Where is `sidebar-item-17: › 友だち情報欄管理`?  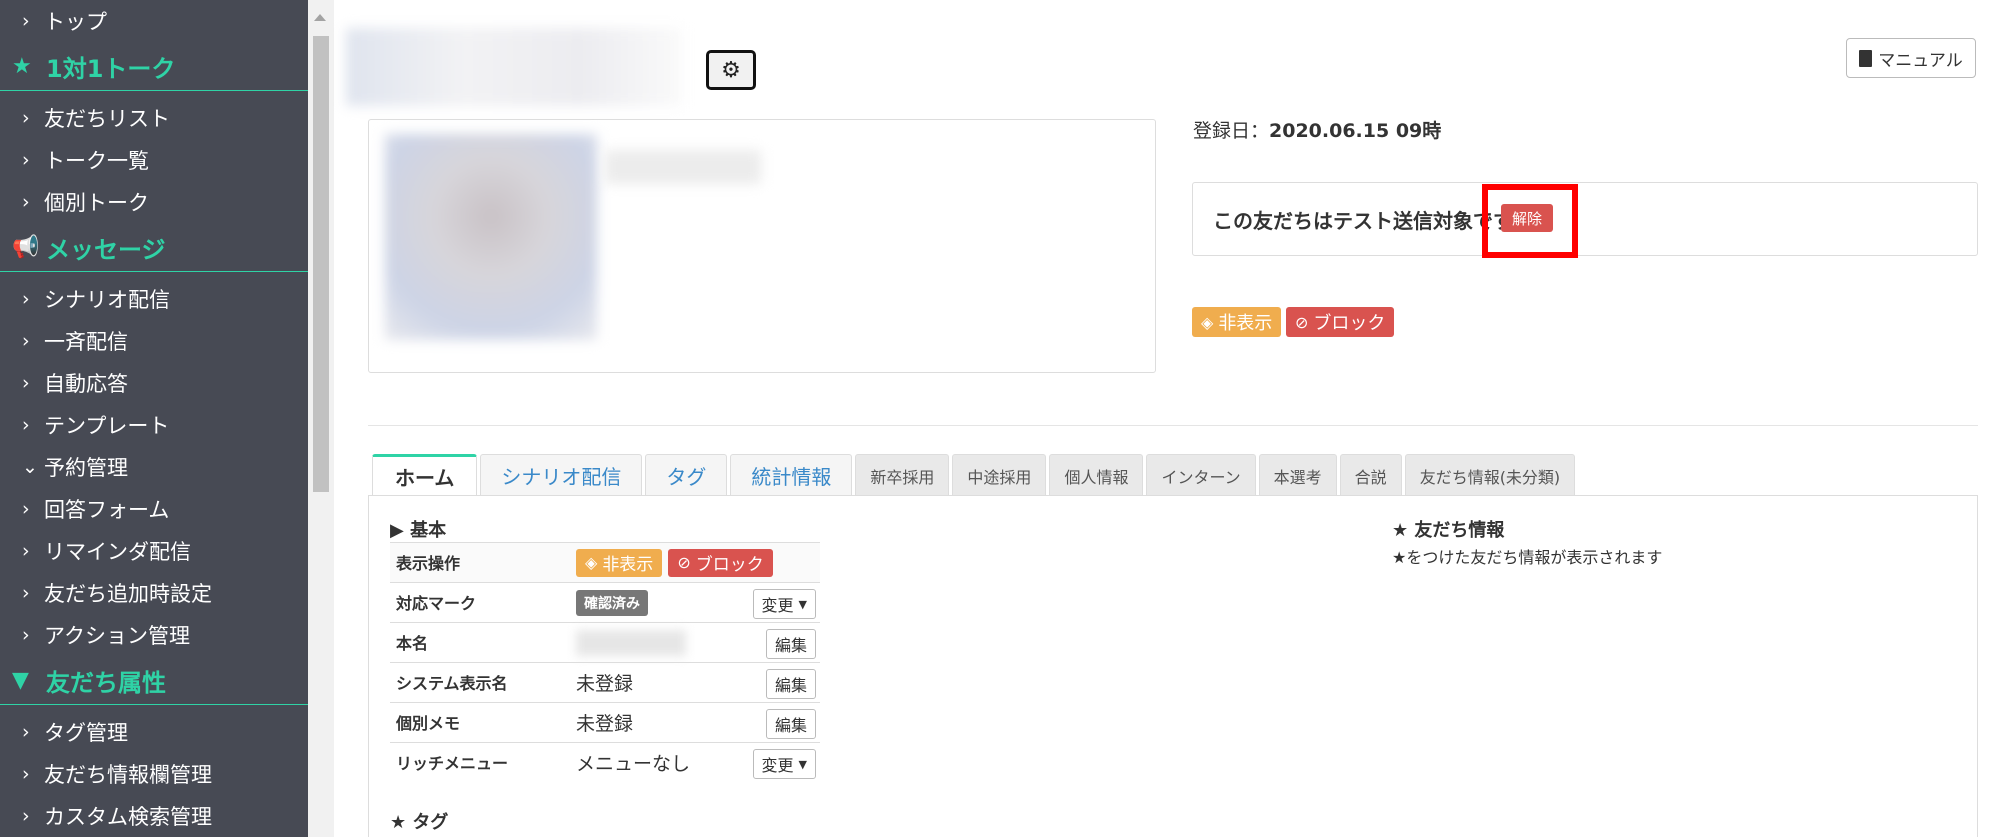
sidebar-item-17: › 友だち情報欄管理 is located at coordinates (154, 774).